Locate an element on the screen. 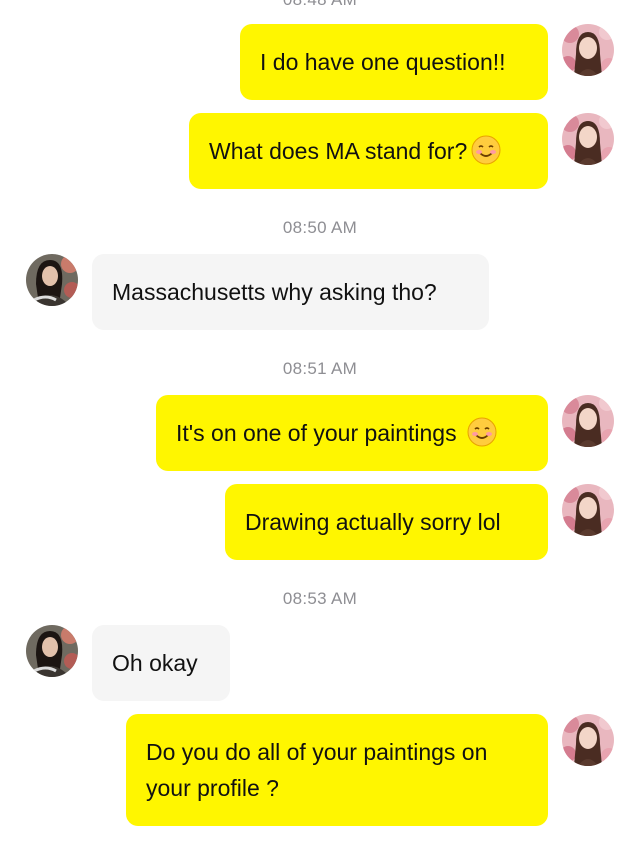 The width and height of the screenshot is (640, 856). message-text: Massachusetts why asking tho? is located at coordinates (274, 292).